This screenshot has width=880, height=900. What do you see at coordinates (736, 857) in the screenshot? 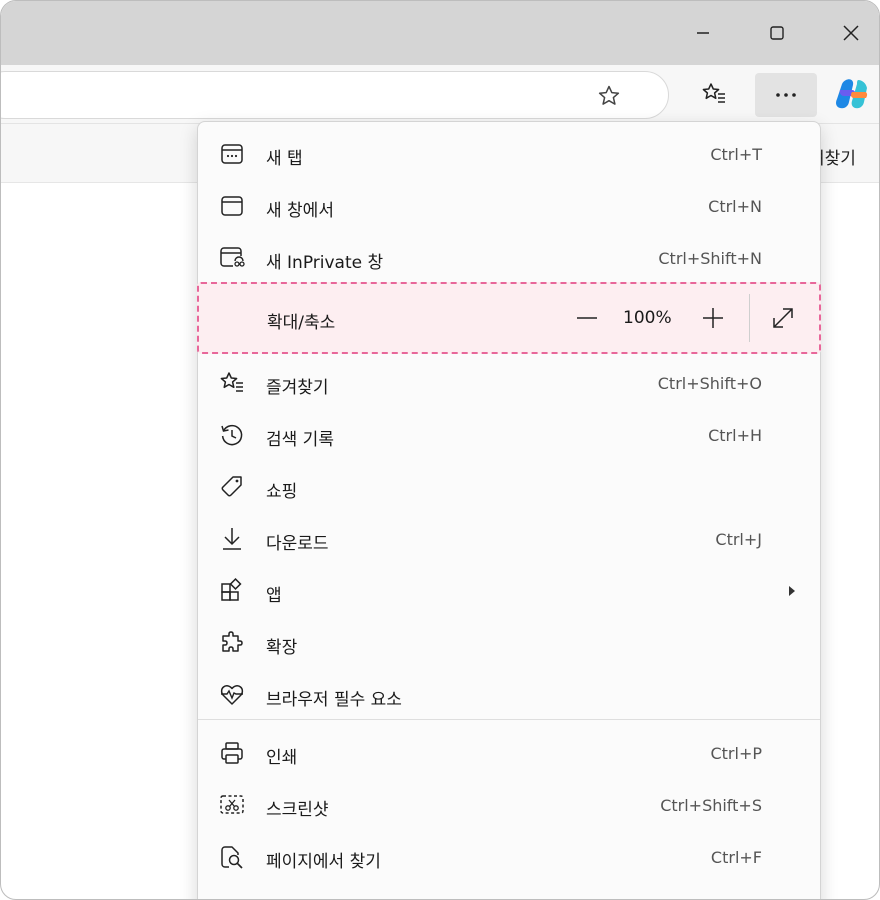
I see `menu-item-shortcut: Ctrl+F` at bounding box center [736, 857].